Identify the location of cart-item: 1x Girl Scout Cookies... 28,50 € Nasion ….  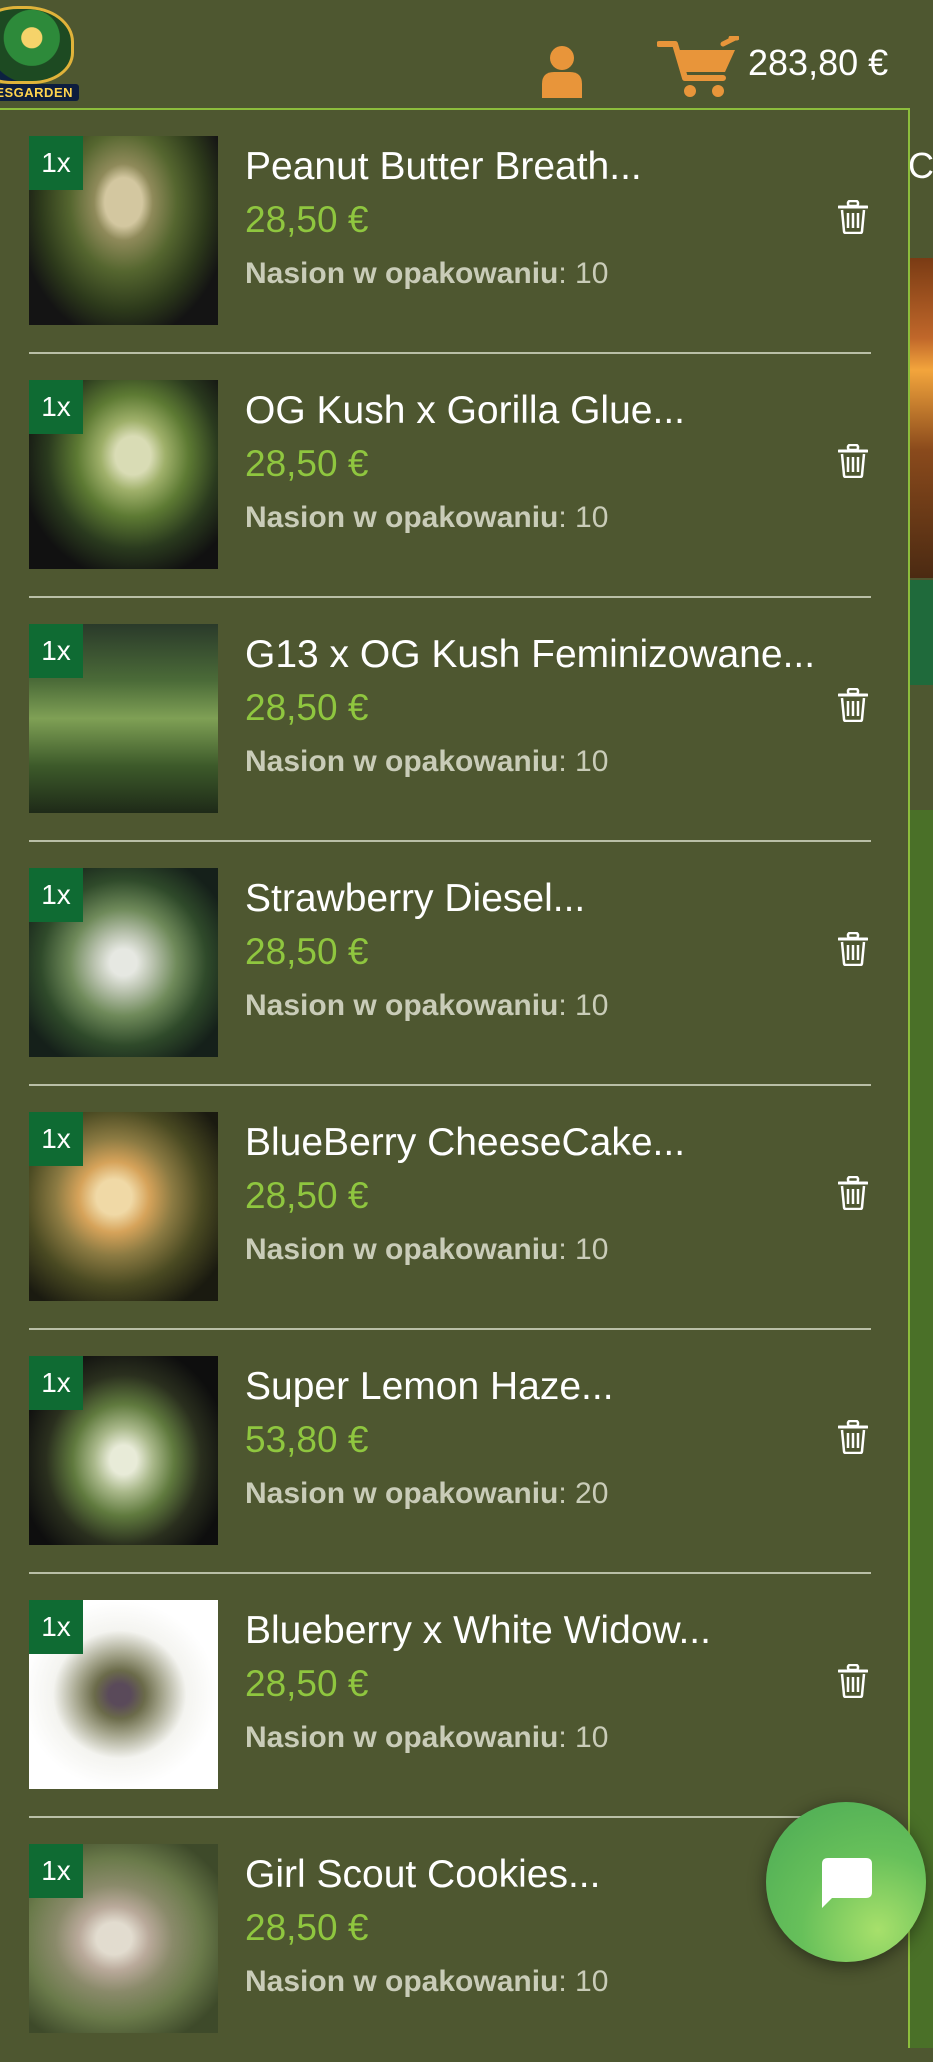
(450, 1940).